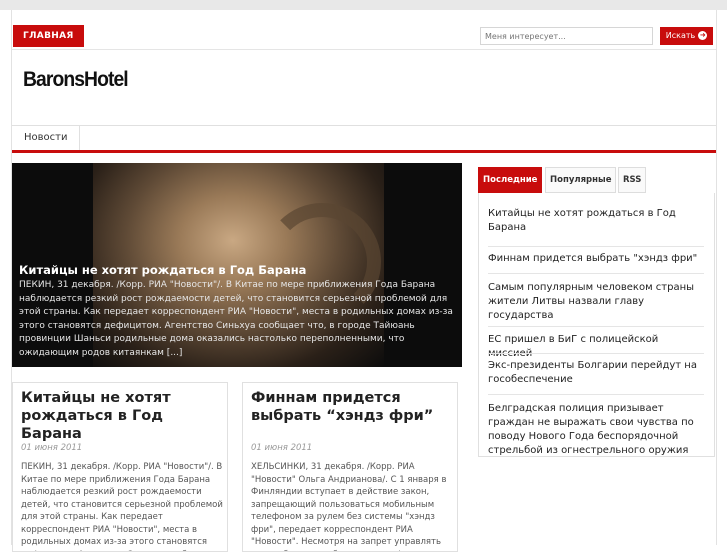  Describe the element at coordinates (680, 35) in the screenshot. I see `search-button-label: Искать` at that location.